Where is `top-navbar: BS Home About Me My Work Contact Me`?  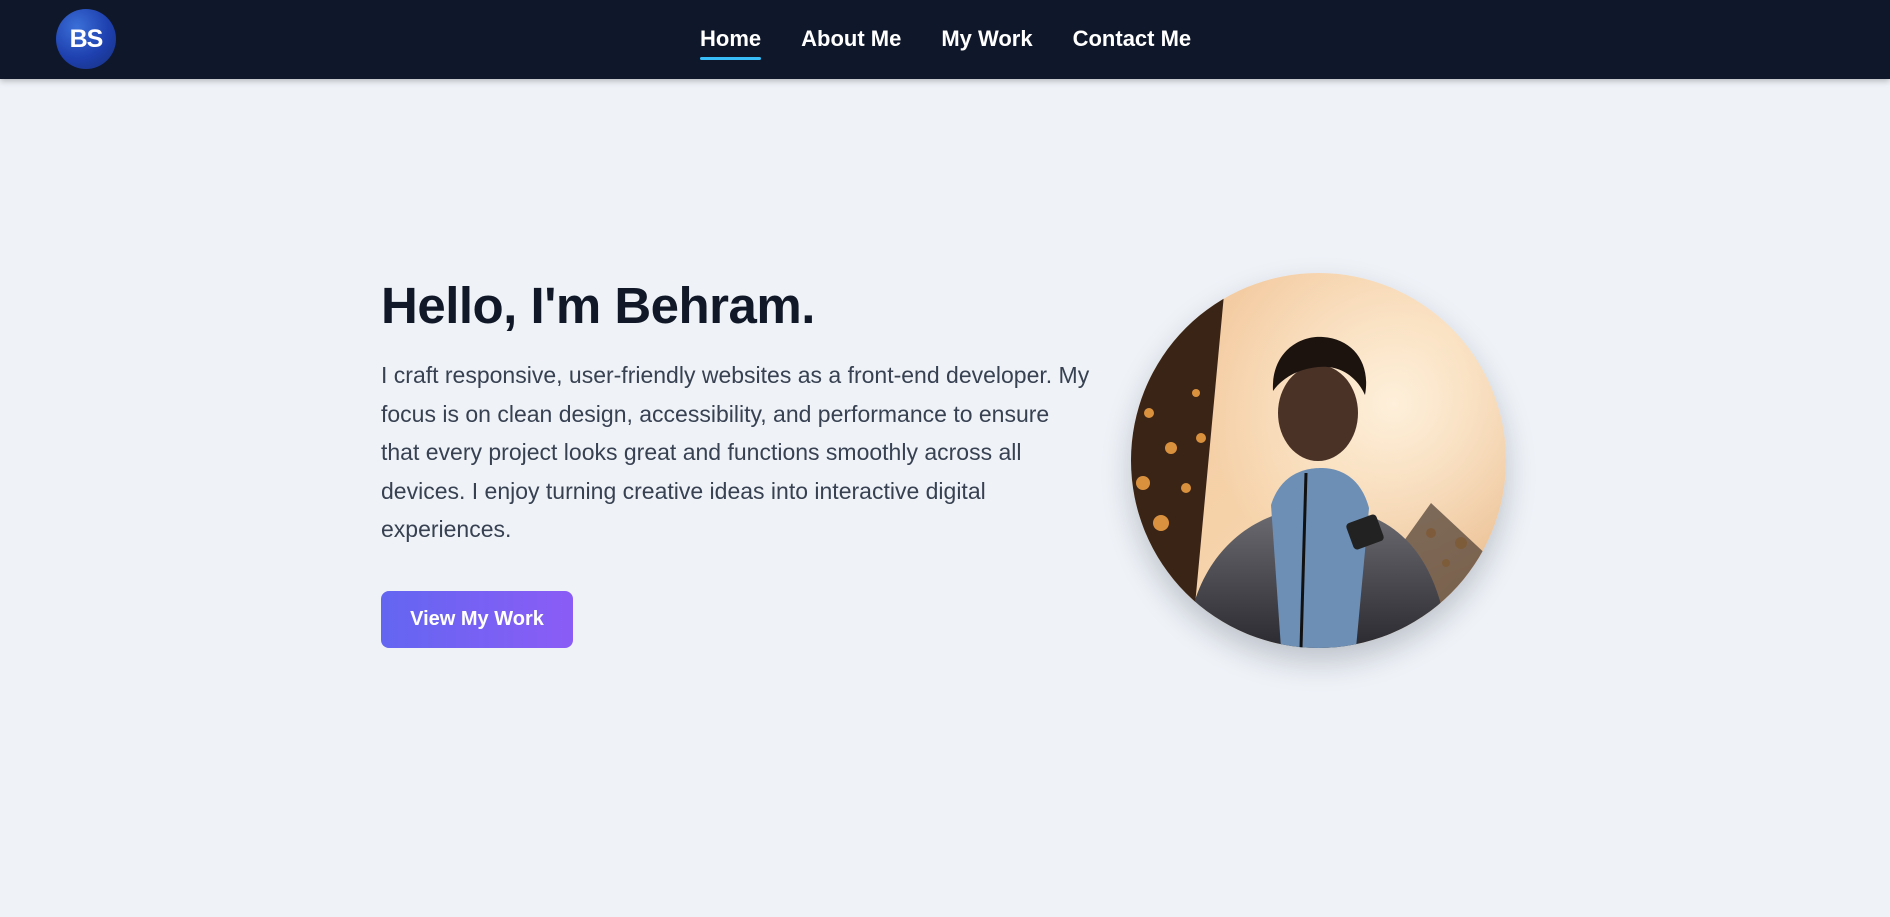 top-navbar: BS Home About Me My Work Contact Me is located at coordinates (945, 39).